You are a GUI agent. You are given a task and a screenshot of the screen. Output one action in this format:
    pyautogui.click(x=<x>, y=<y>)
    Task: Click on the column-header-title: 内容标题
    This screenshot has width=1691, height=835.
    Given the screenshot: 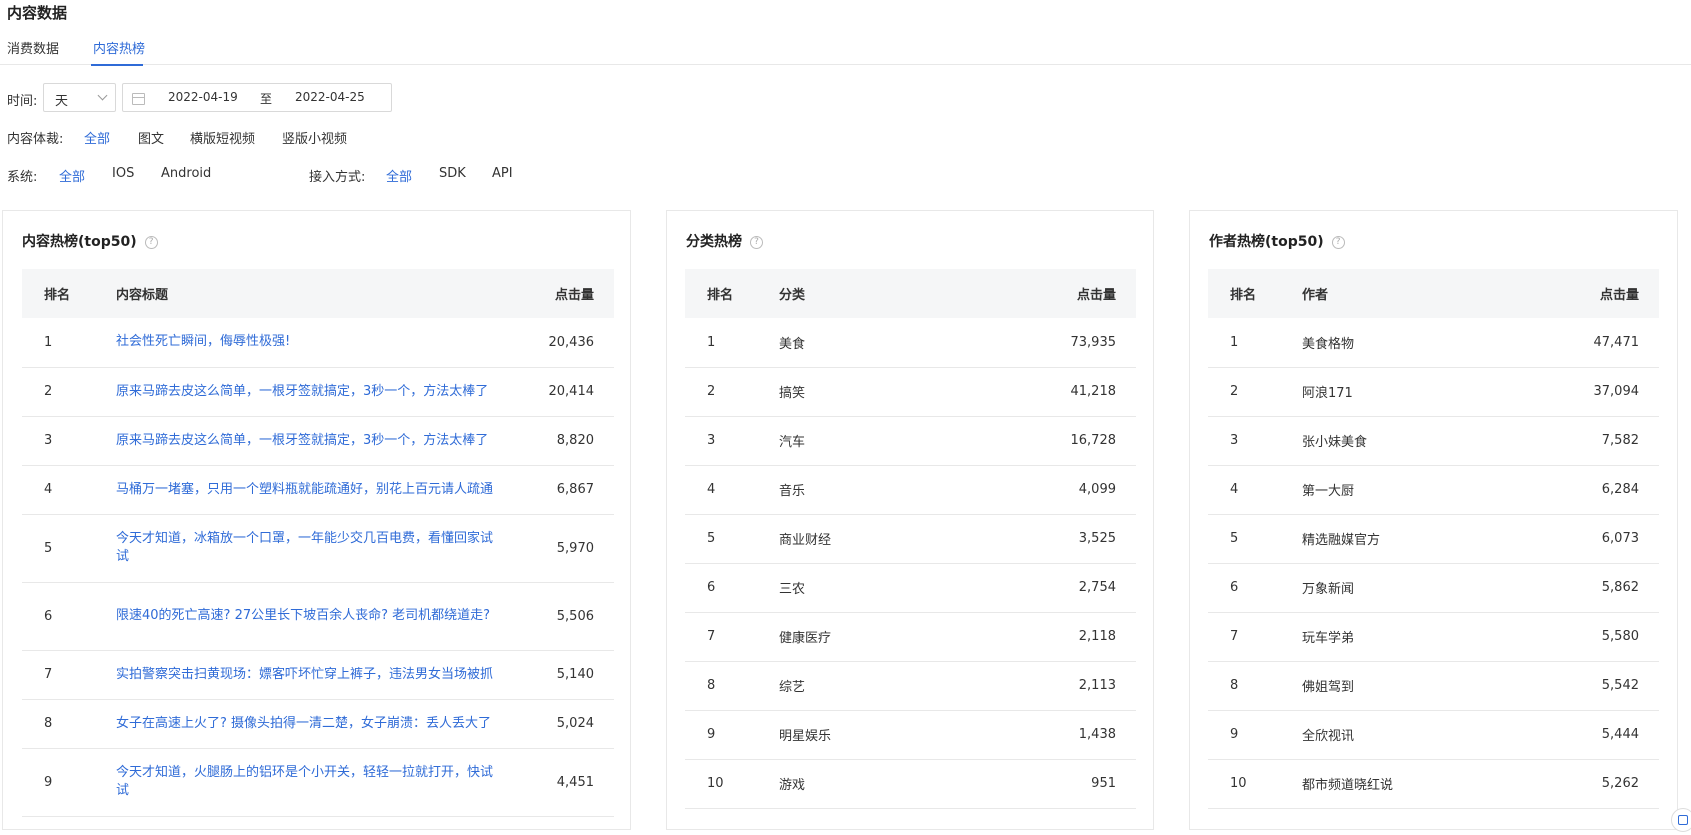 What is the action you would take?
    pyautogui.click(x=142, y=295)
    